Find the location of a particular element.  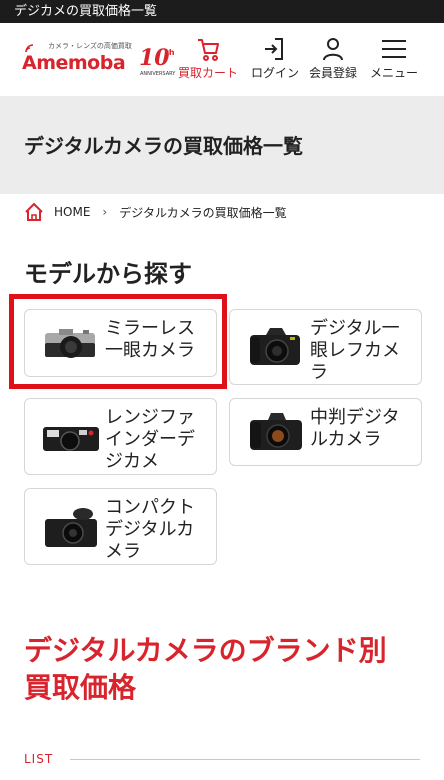

breadcrumb: HOME › デジタルカメラの買取価格一覧 is located at coordinates (155, 212).